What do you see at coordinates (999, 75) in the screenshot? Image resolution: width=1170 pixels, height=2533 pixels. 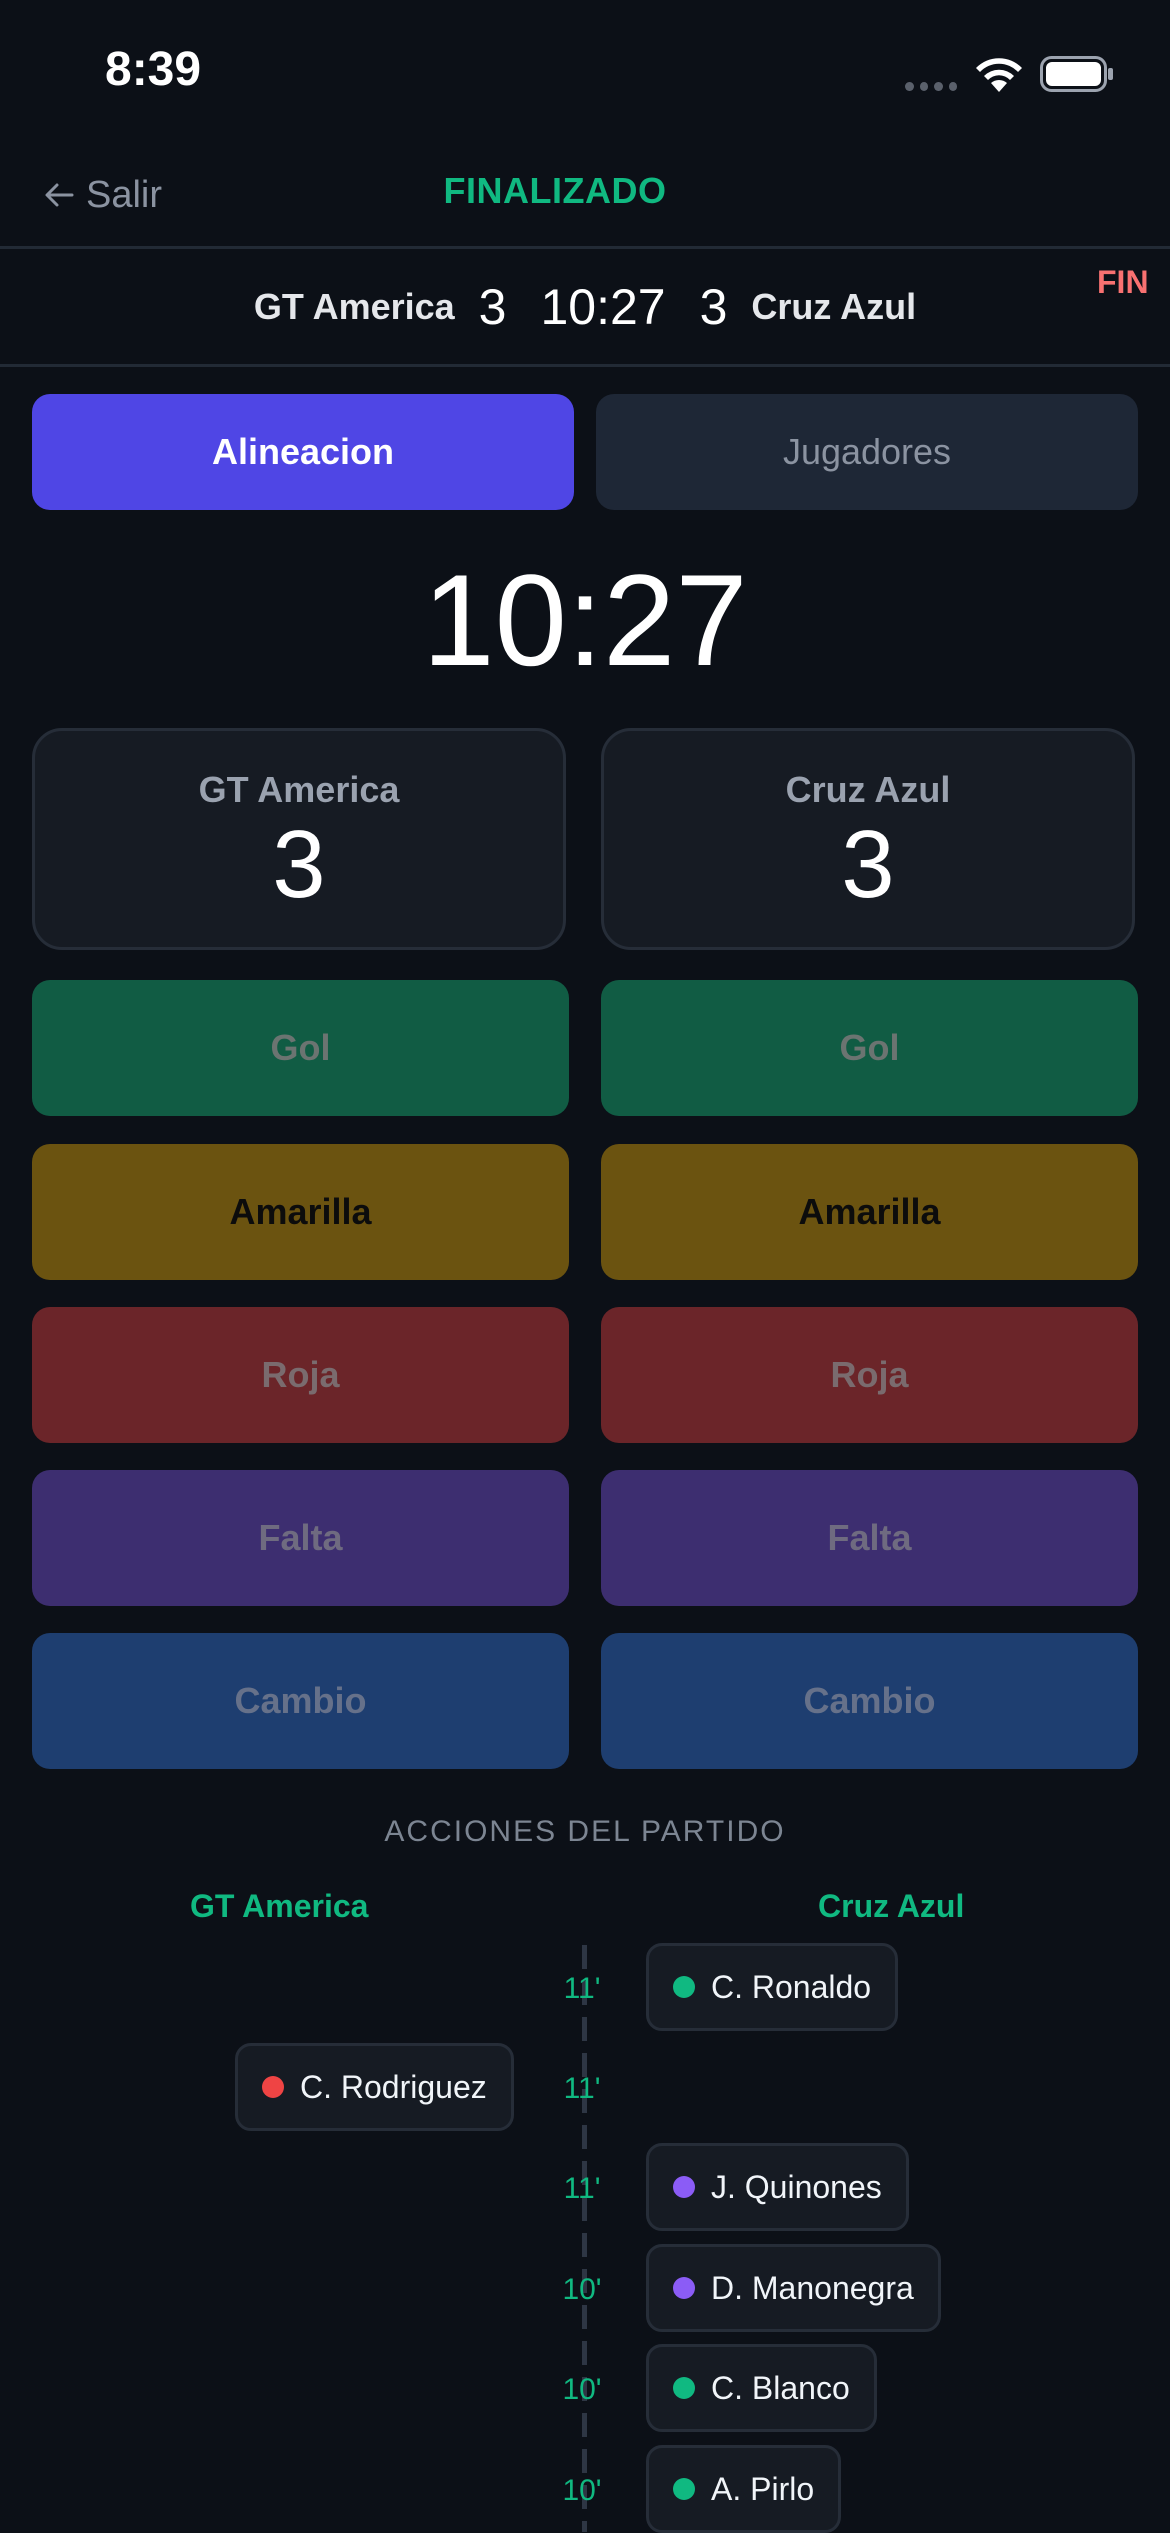 I see `wifi-icon` at bounding box center [999, 75].